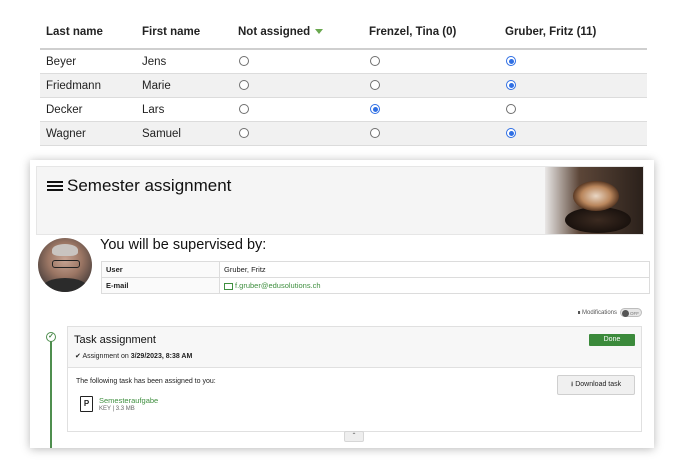 This screenshot has height=475, width=680. I want to click on sort-desc-icon, so click(319, 32).